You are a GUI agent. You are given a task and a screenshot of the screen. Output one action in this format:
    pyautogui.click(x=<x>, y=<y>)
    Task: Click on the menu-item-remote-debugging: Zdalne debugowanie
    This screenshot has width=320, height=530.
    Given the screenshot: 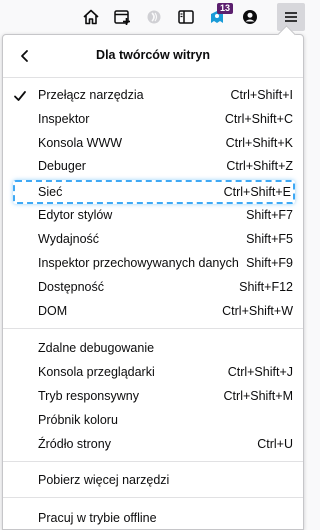 What is the action you would take?
    pyautogui.click(x=153, y=348)
    